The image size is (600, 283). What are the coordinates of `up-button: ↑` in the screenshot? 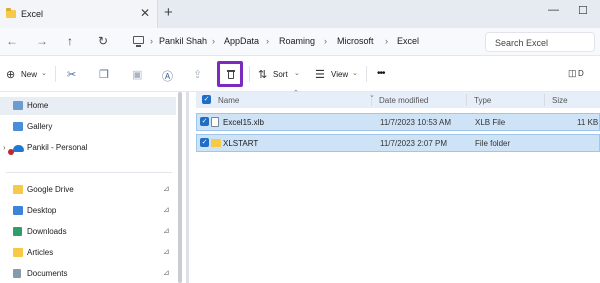 It's located at (70, 41).